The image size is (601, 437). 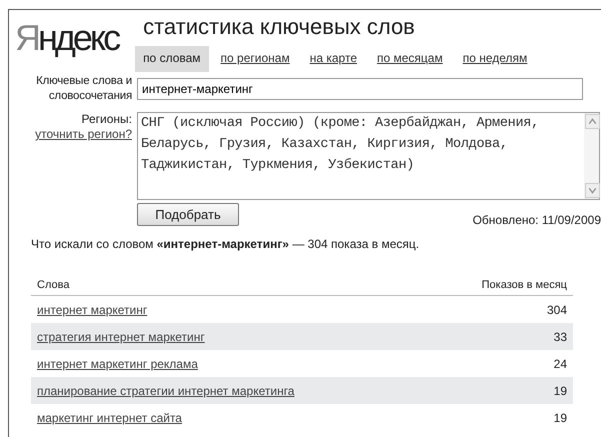 What do you see at coordinates (172, 59) in the screenshot?
I see `tab: по словам` at bounding box center [172, 59].